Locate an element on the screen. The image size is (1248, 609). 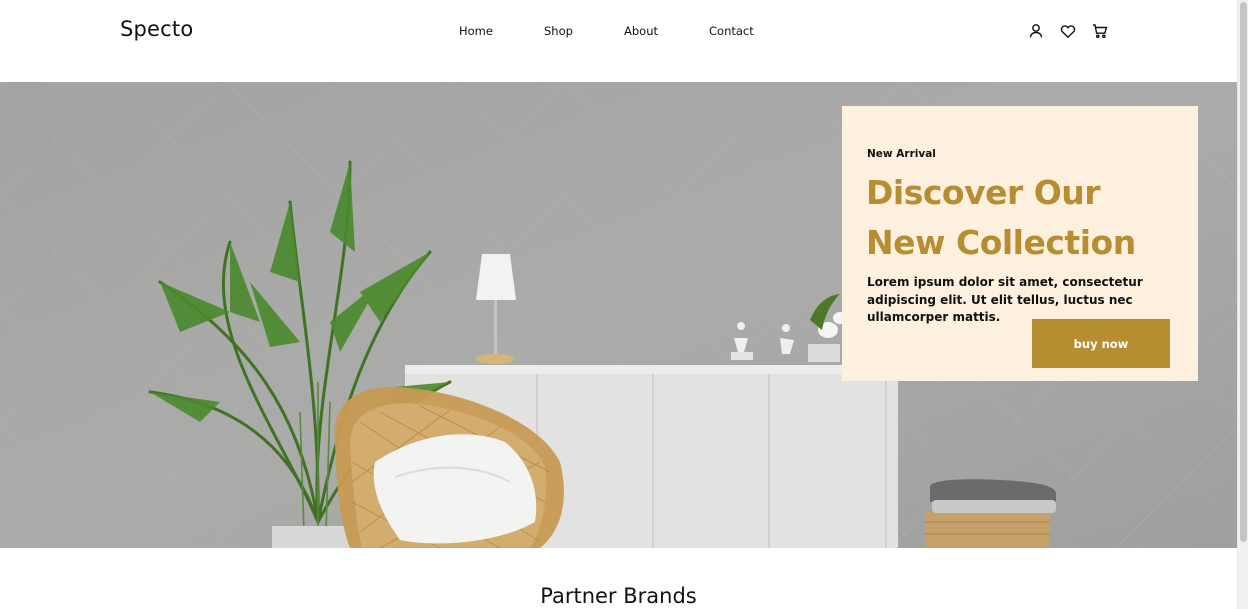
scrollbar-thumb is located at coordinates (1243, 272).